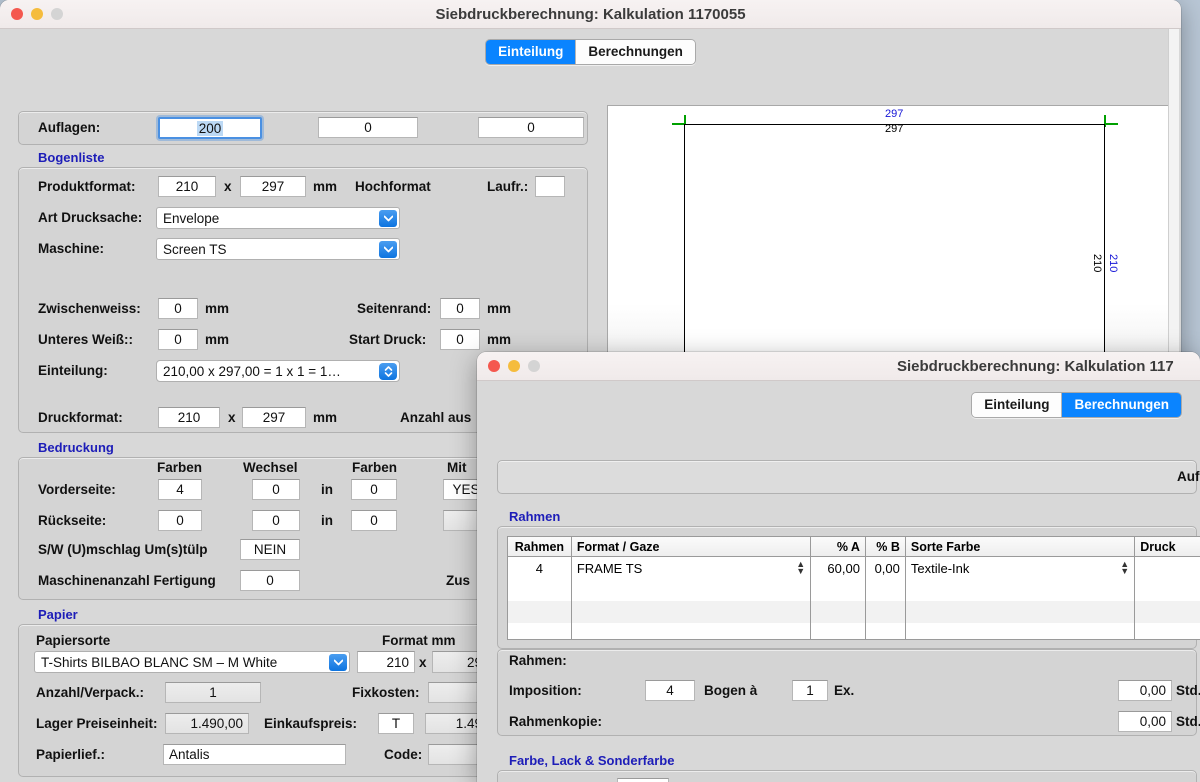 This screenshot has height=782, width=1200. I want to click on vorderseite-farben-input: 4, so click(180, 489).